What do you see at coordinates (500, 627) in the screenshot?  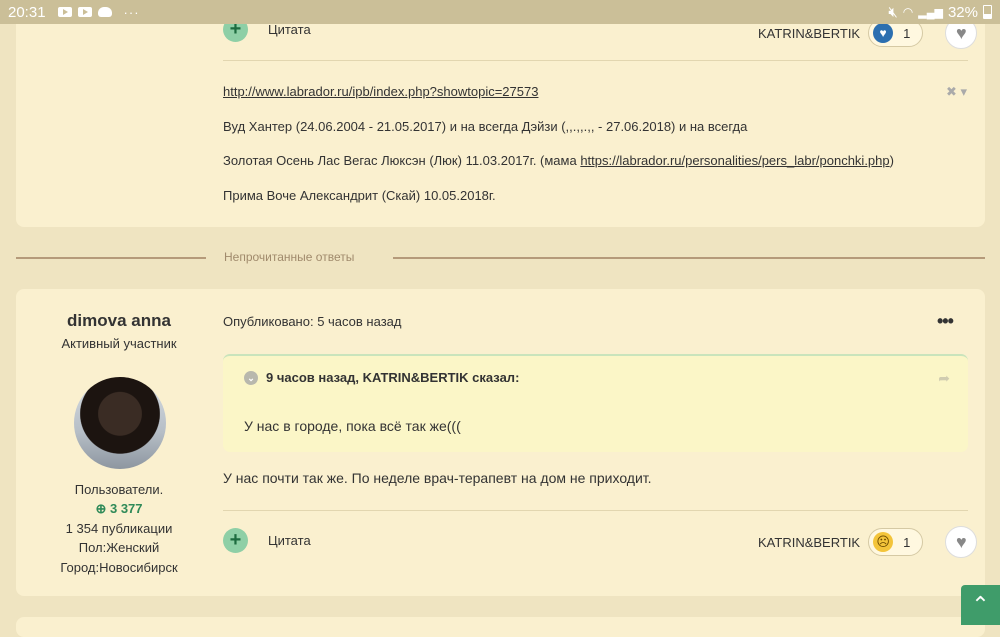 I see `post-card-next` at bounding box center [500, 627].